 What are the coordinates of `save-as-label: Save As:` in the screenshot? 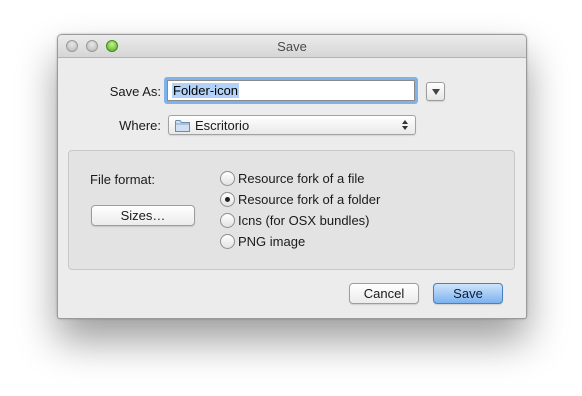 It's located at (135, 91).